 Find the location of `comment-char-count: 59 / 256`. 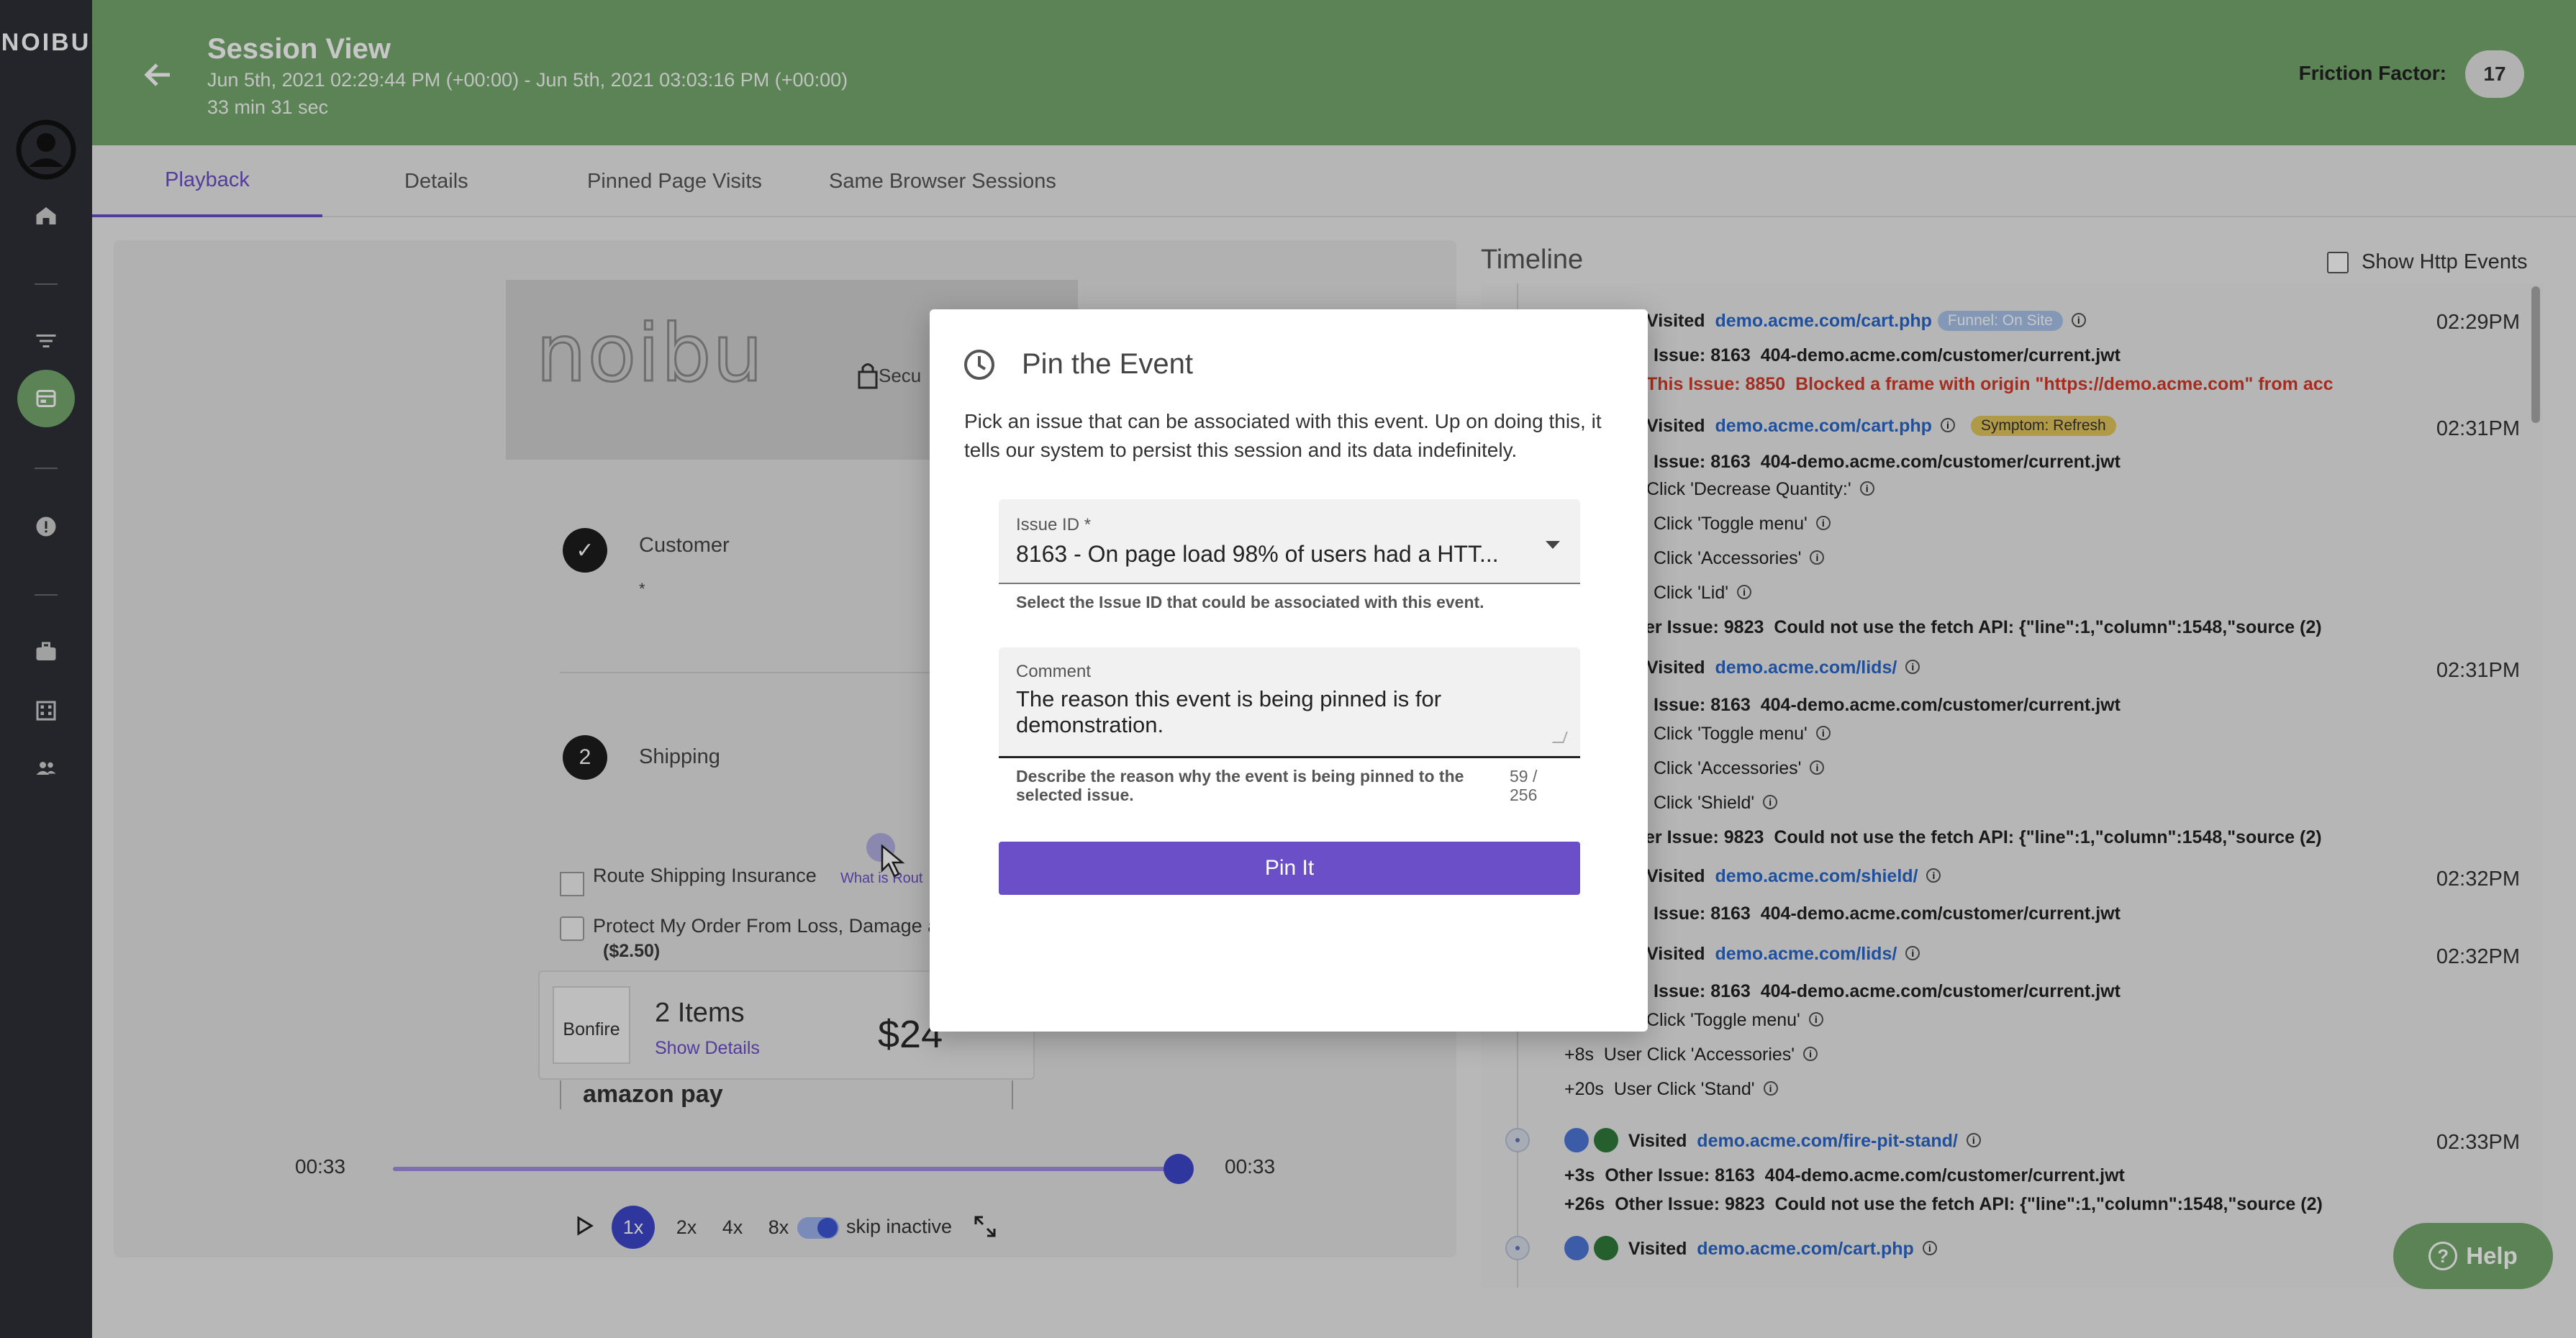

comment-char-count: 59 / 256 is located at coordinates (1524, 785).